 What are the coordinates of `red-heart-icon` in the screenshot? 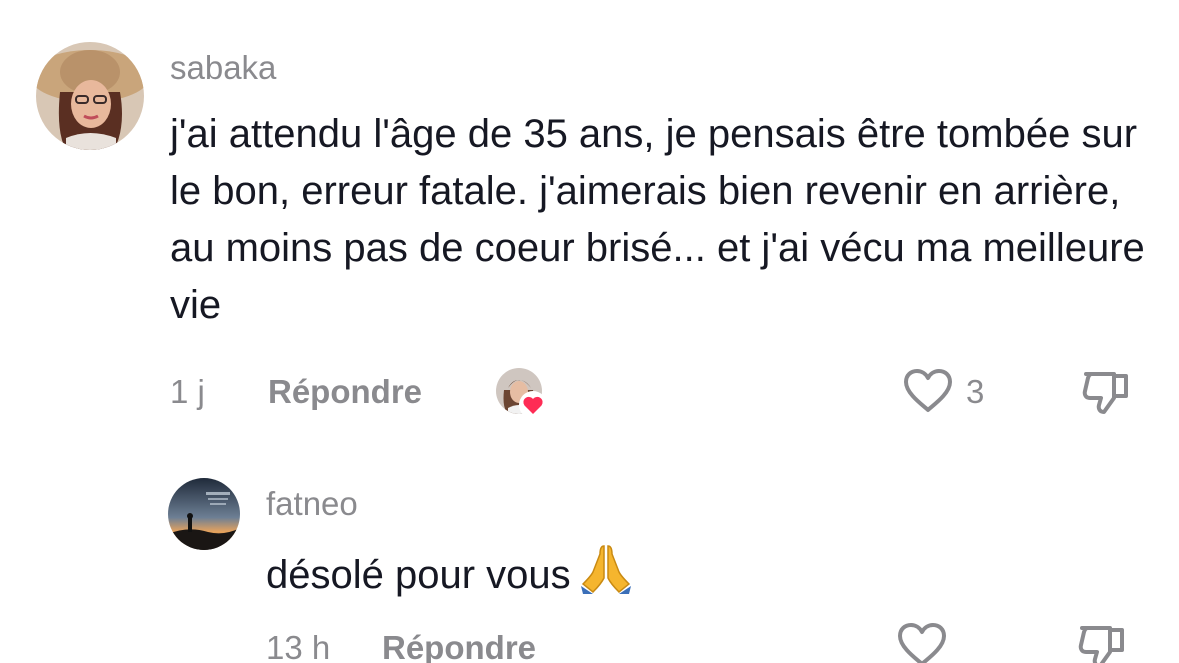 It's located at (533, 405).